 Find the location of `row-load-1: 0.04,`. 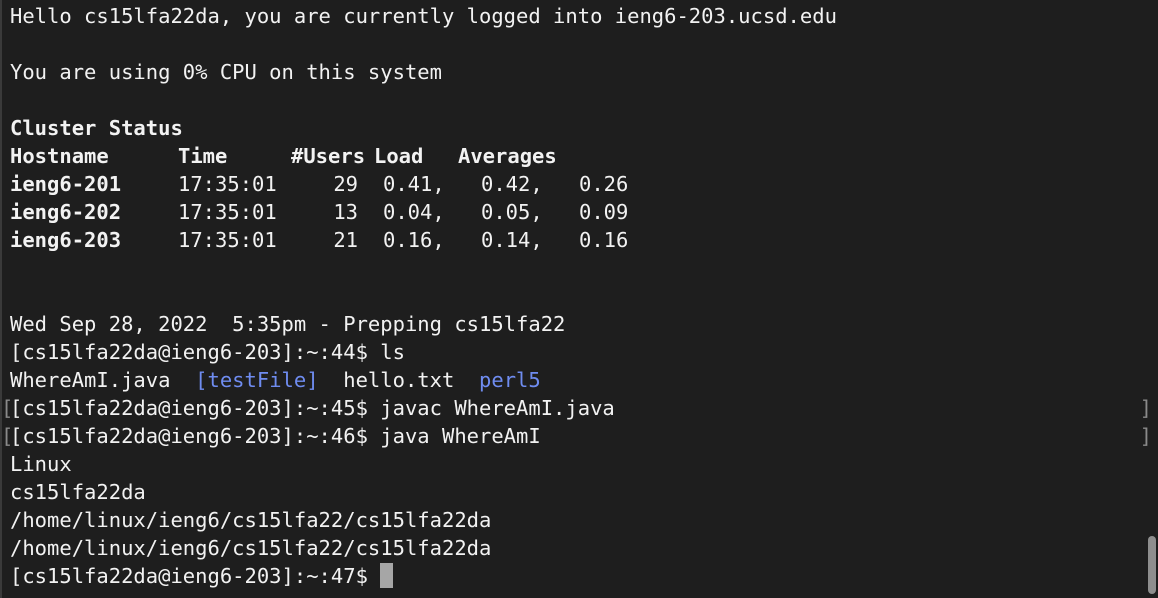

row-load-1: 0.04, is located at coordinates (414, 212).